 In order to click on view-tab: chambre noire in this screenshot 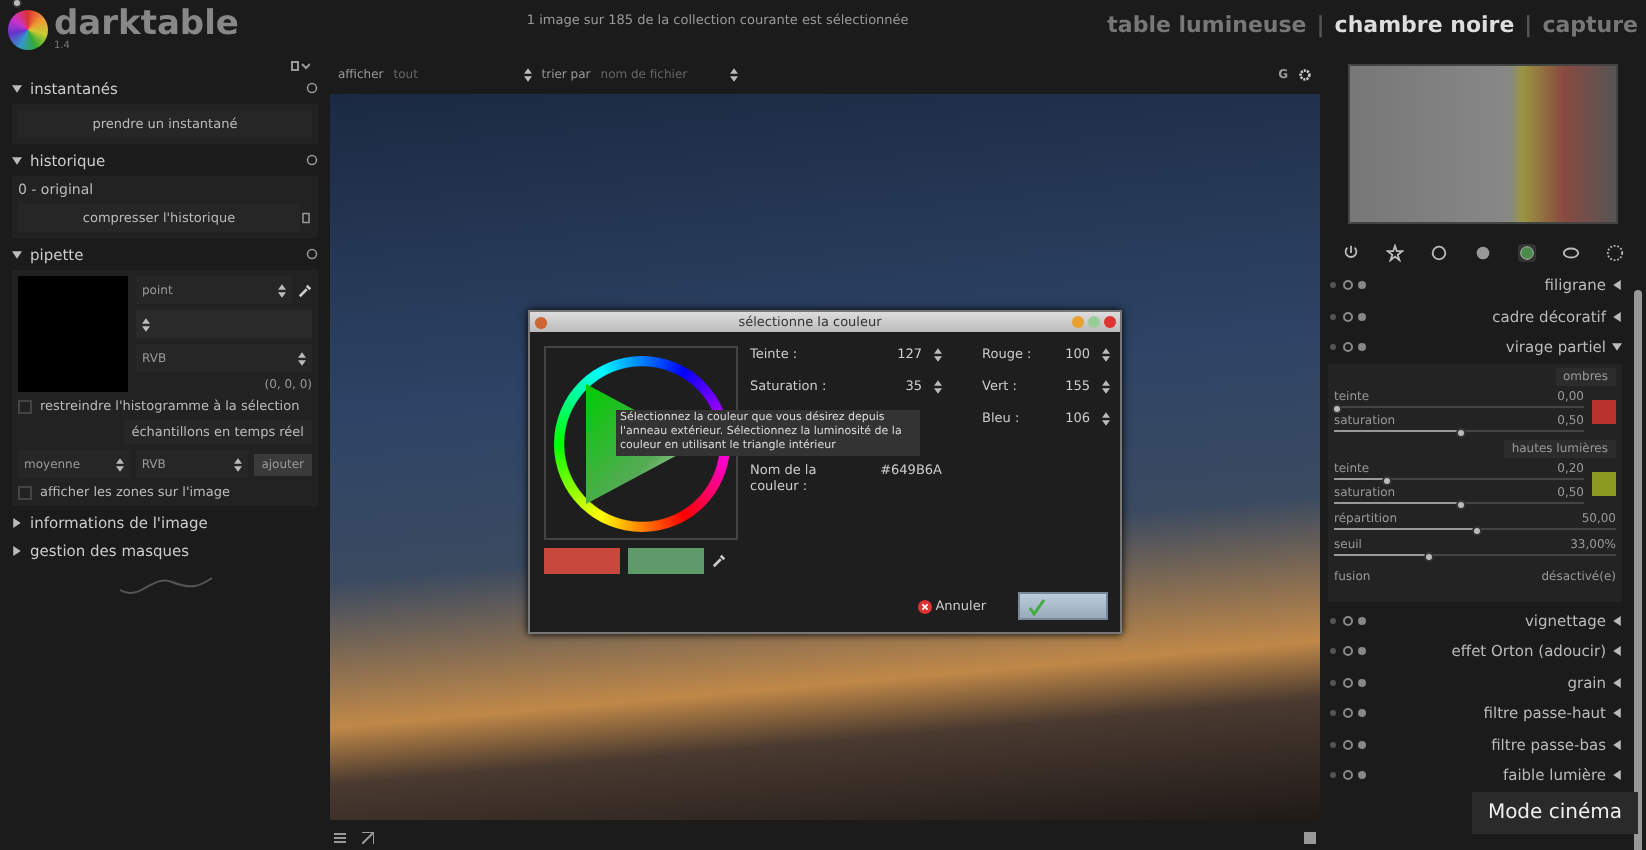, I will do `click(1424, 24)`.